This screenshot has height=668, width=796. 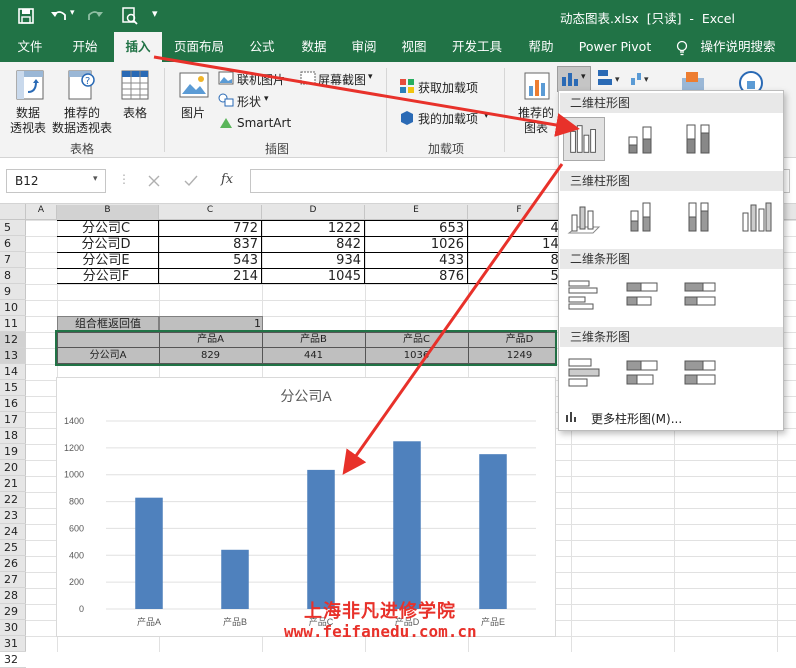 What do you see at coordinates (366, 96) in the screenshot?
I see `arrow-insert-to-gallery` at bounding box center [366, 96].